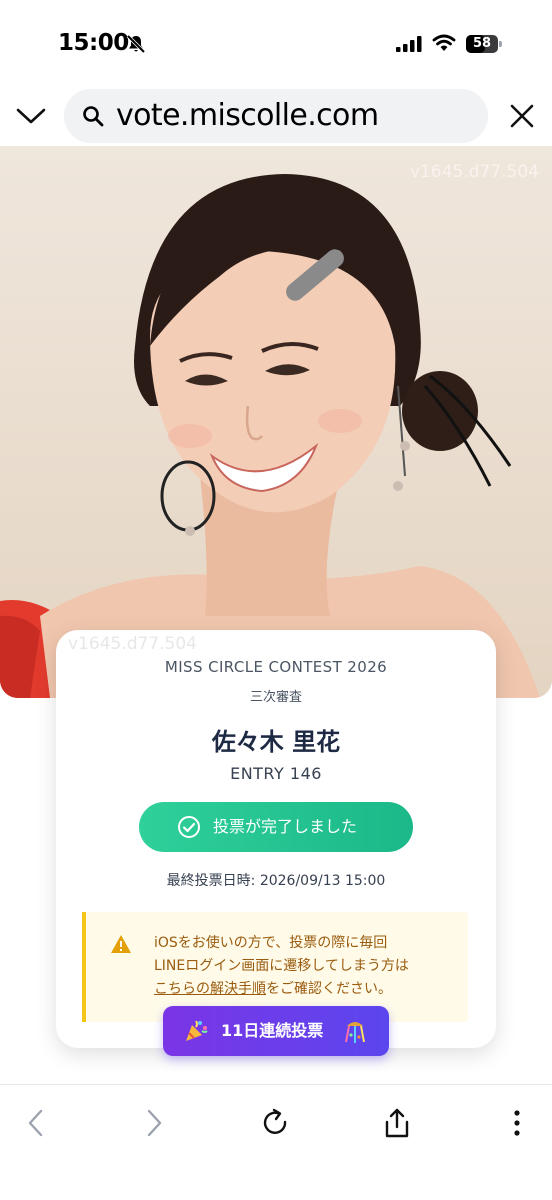  Describe the element at coordinates (500, 44) in the screenshot. I see `battery-nub` at that location.